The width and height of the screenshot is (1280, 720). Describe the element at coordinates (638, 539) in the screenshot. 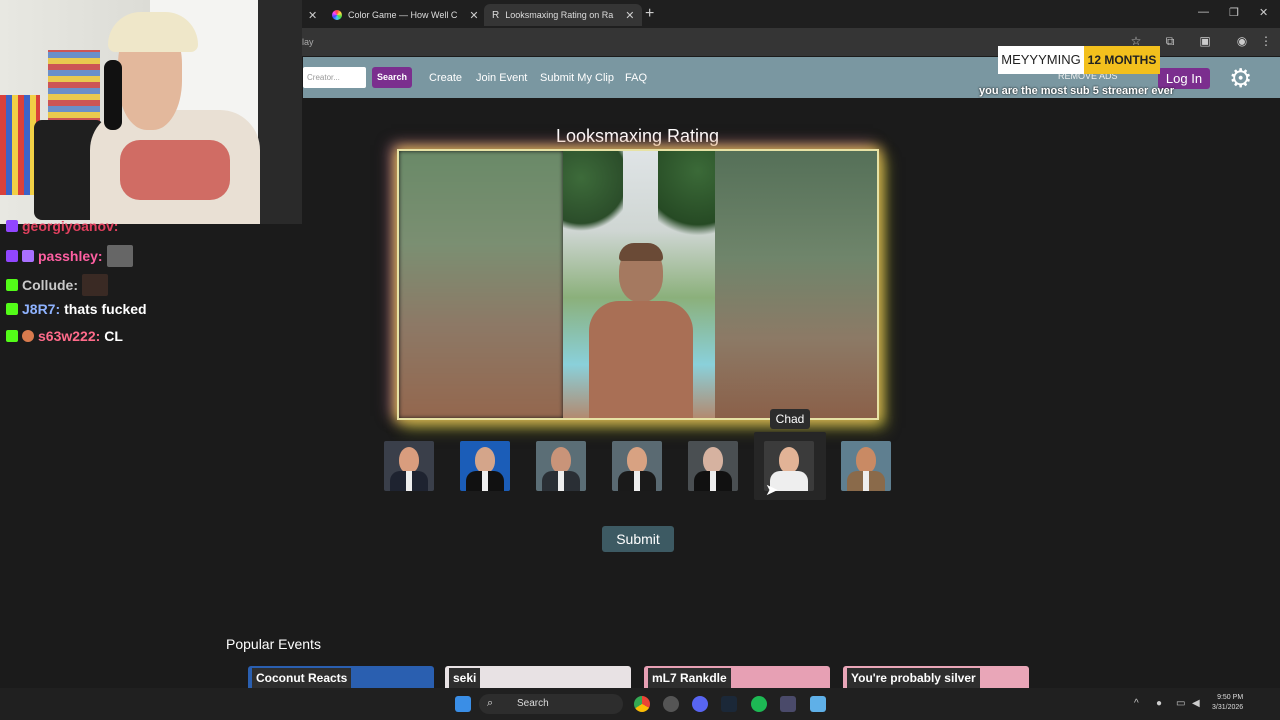

I see `submit-button: Submit` at that location.